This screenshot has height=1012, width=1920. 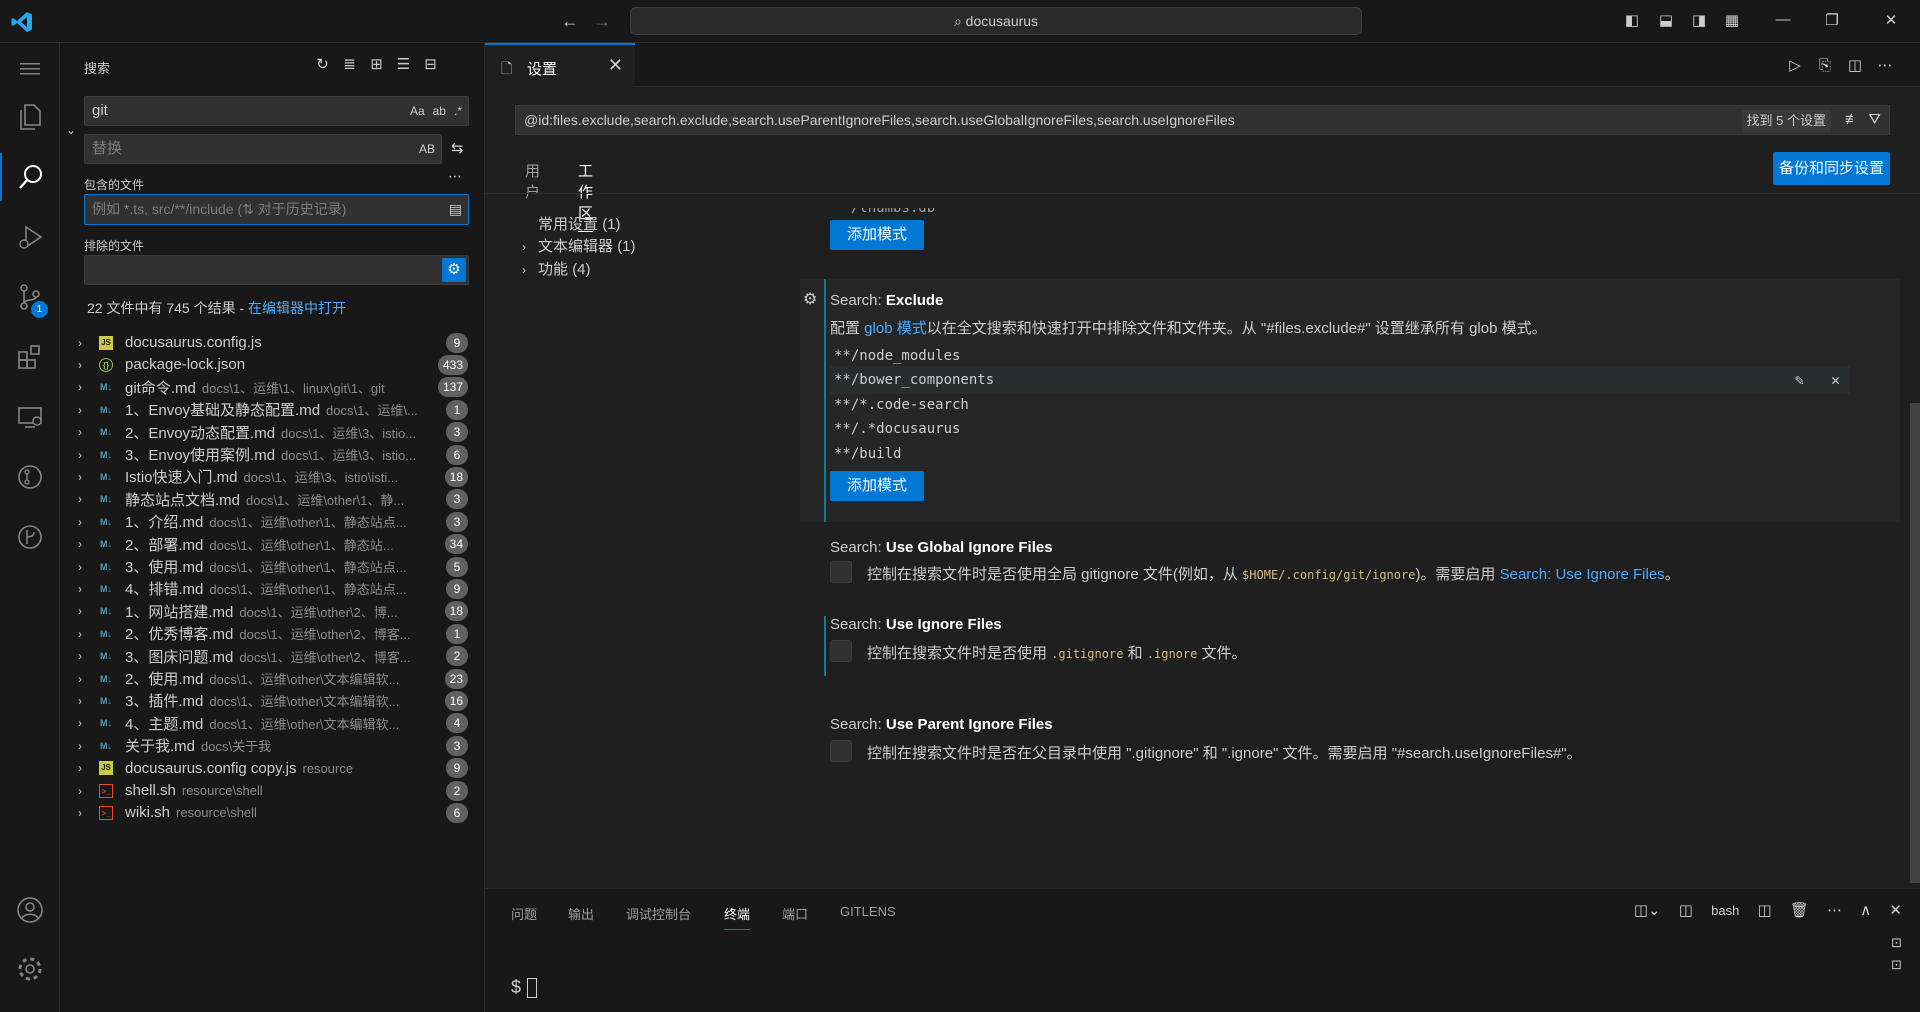 What do you see at coordinates (1835, 380) in the screenshot?
I see `remove-item-icon: ✕` at bounding box center [1835, 380].